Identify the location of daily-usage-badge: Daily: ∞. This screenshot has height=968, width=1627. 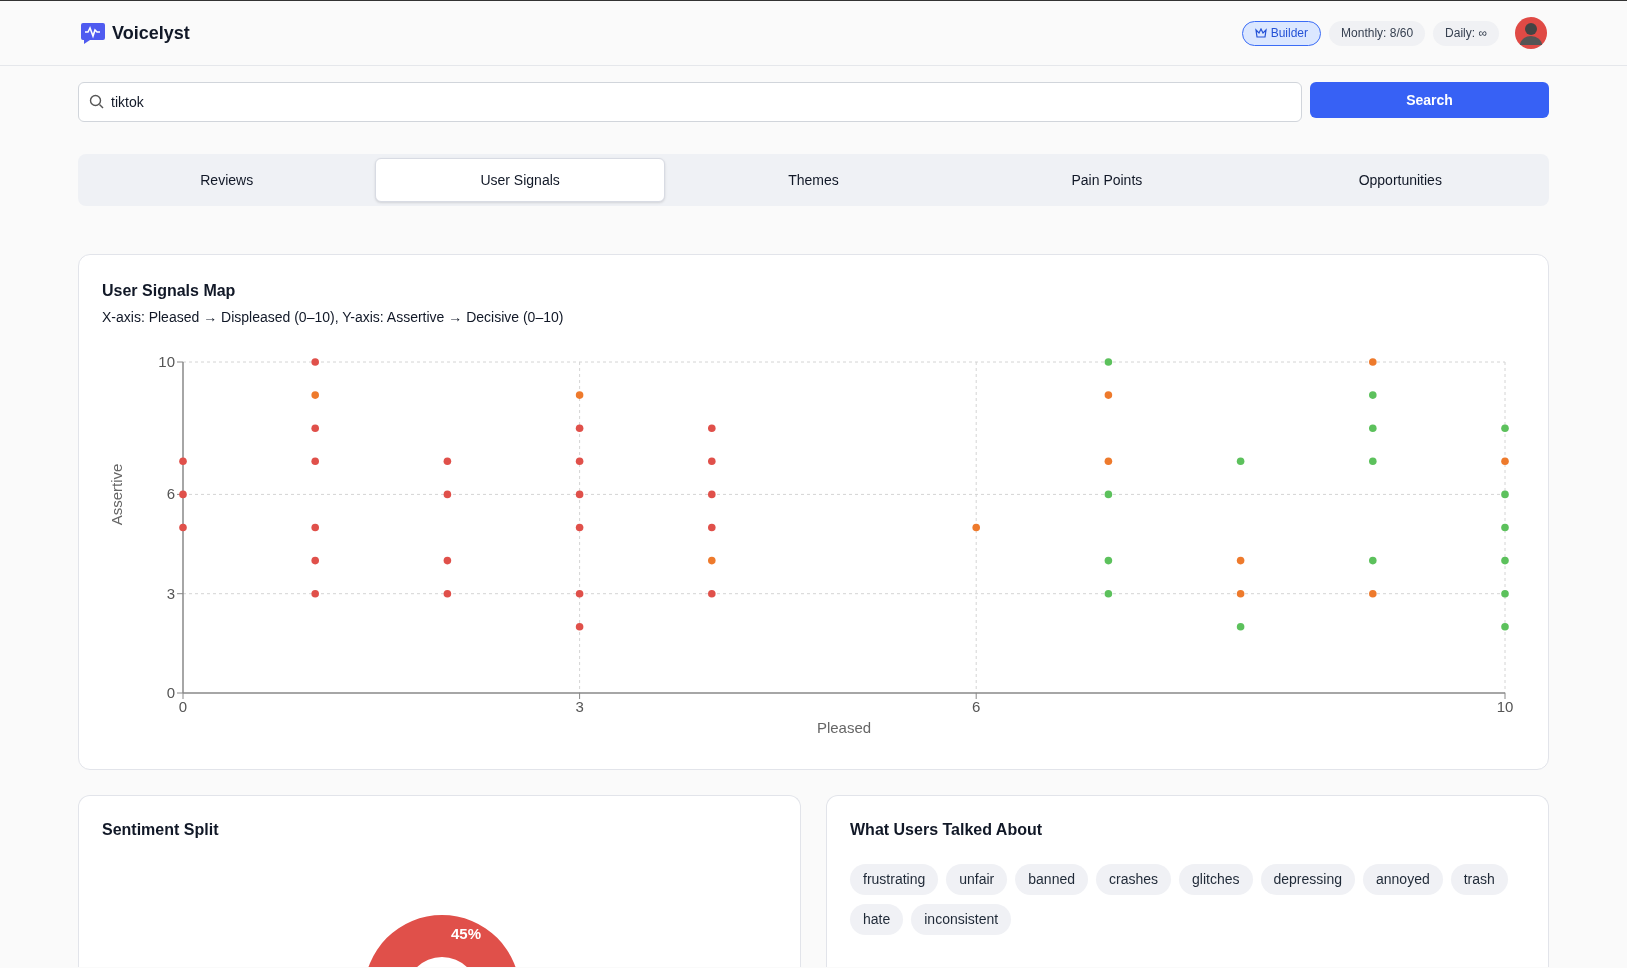
(1466, 33).